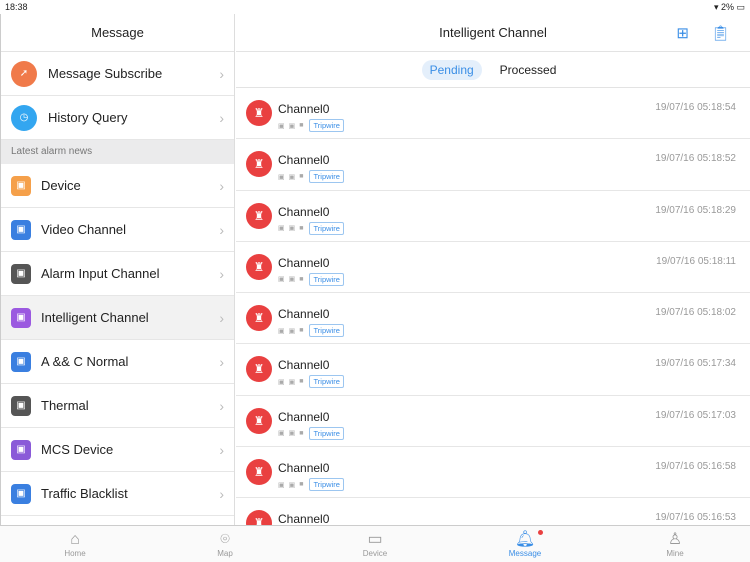 Image resolution: width=750 pixels, height=562 pixels. I want to click on alarm-row: ♜ Channel0 ▣ ▣ ■ Tripwire 19/07/16 05:18:29, so click(493, 216).